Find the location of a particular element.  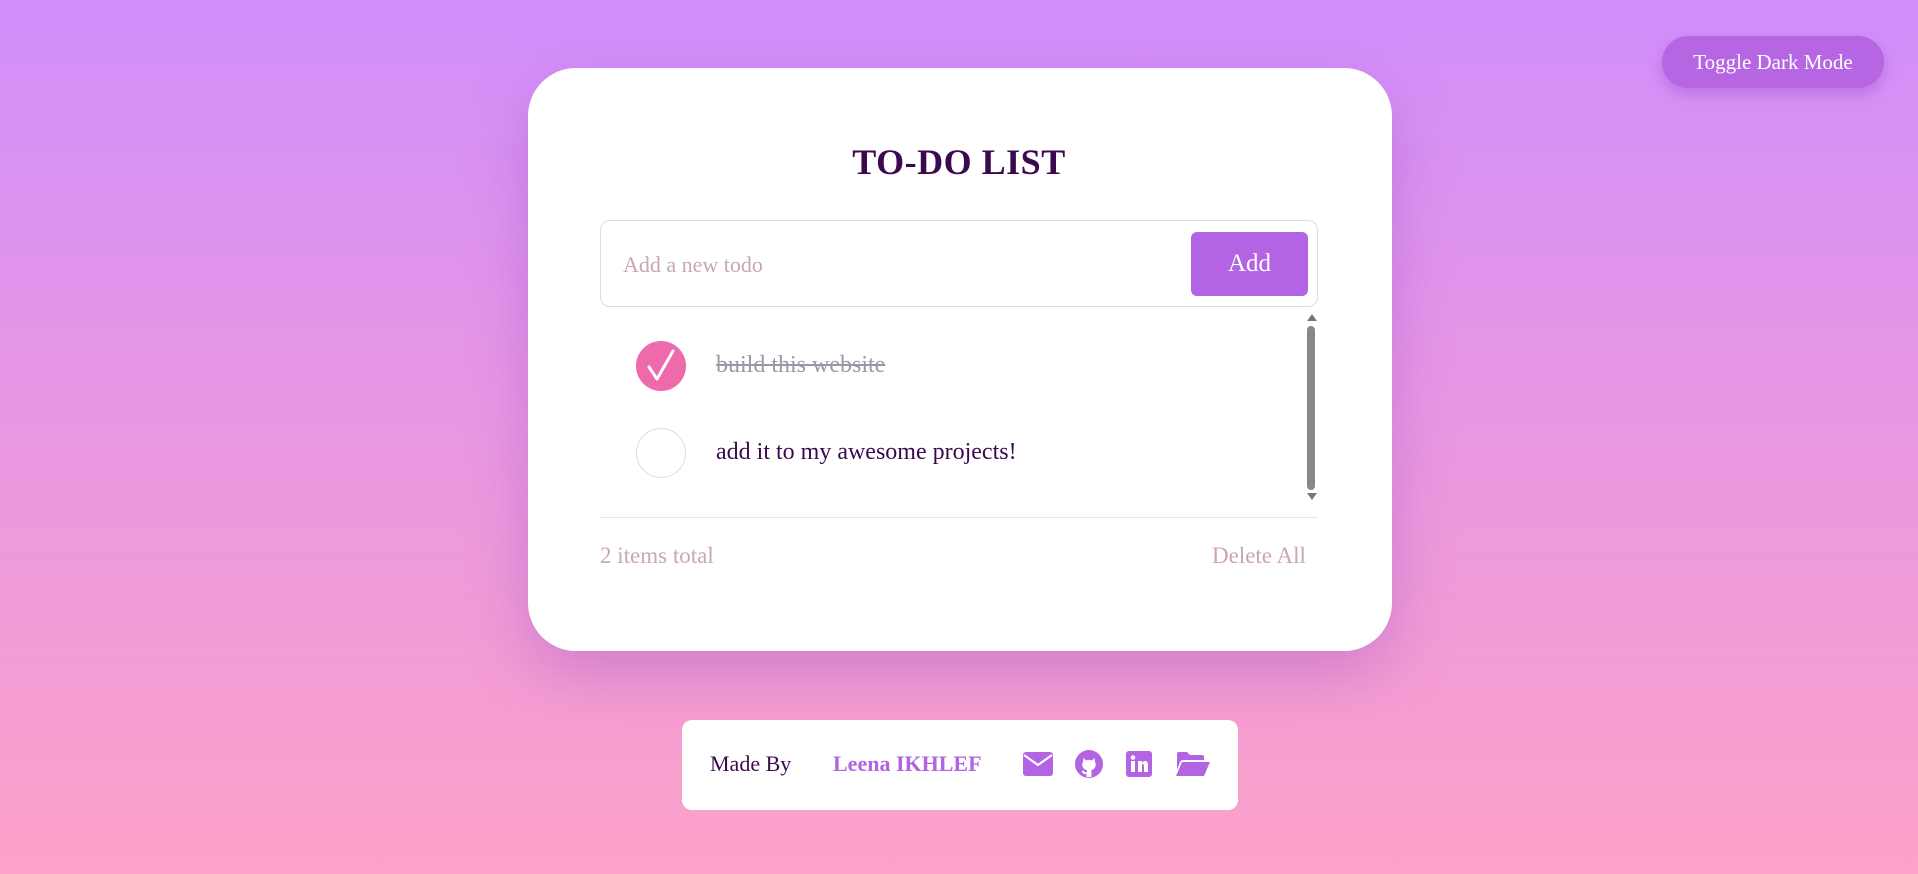

made-by-label: Made By is located at coordinates (751, 763).